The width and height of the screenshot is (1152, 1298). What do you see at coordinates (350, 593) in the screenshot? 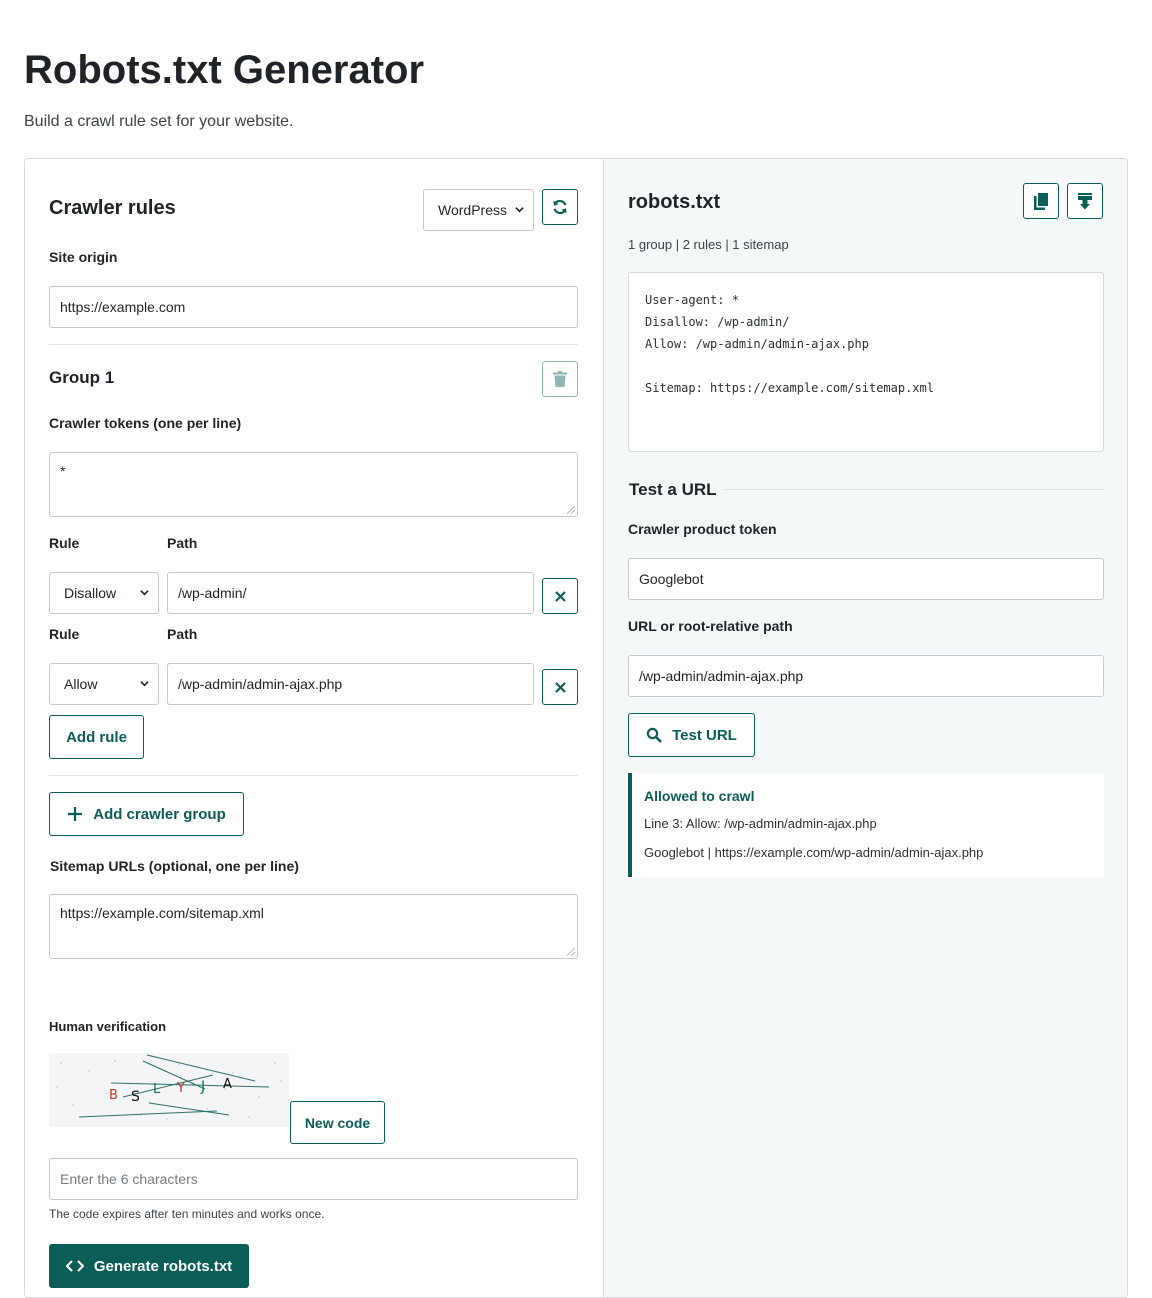
I see `rule-path-input: /wp-admin/` at bounding box center [350, 593].